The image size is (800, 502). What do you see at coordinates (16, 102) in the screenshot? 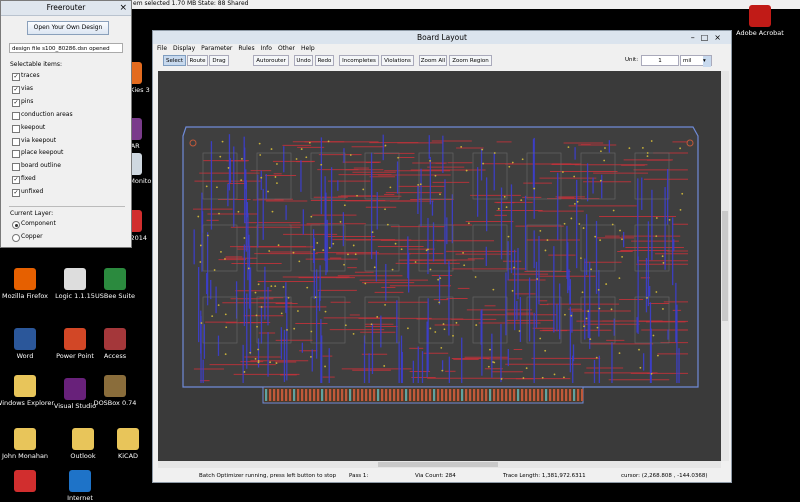
I see `checkbox-pins: ✓` at bounding box center [16, 102].